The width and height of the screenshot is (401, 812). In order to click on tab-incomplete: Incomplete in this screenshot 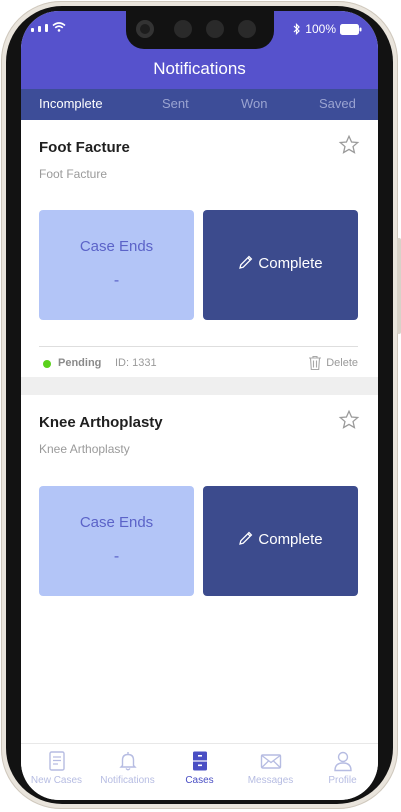, I will do `click(71, 103)`.